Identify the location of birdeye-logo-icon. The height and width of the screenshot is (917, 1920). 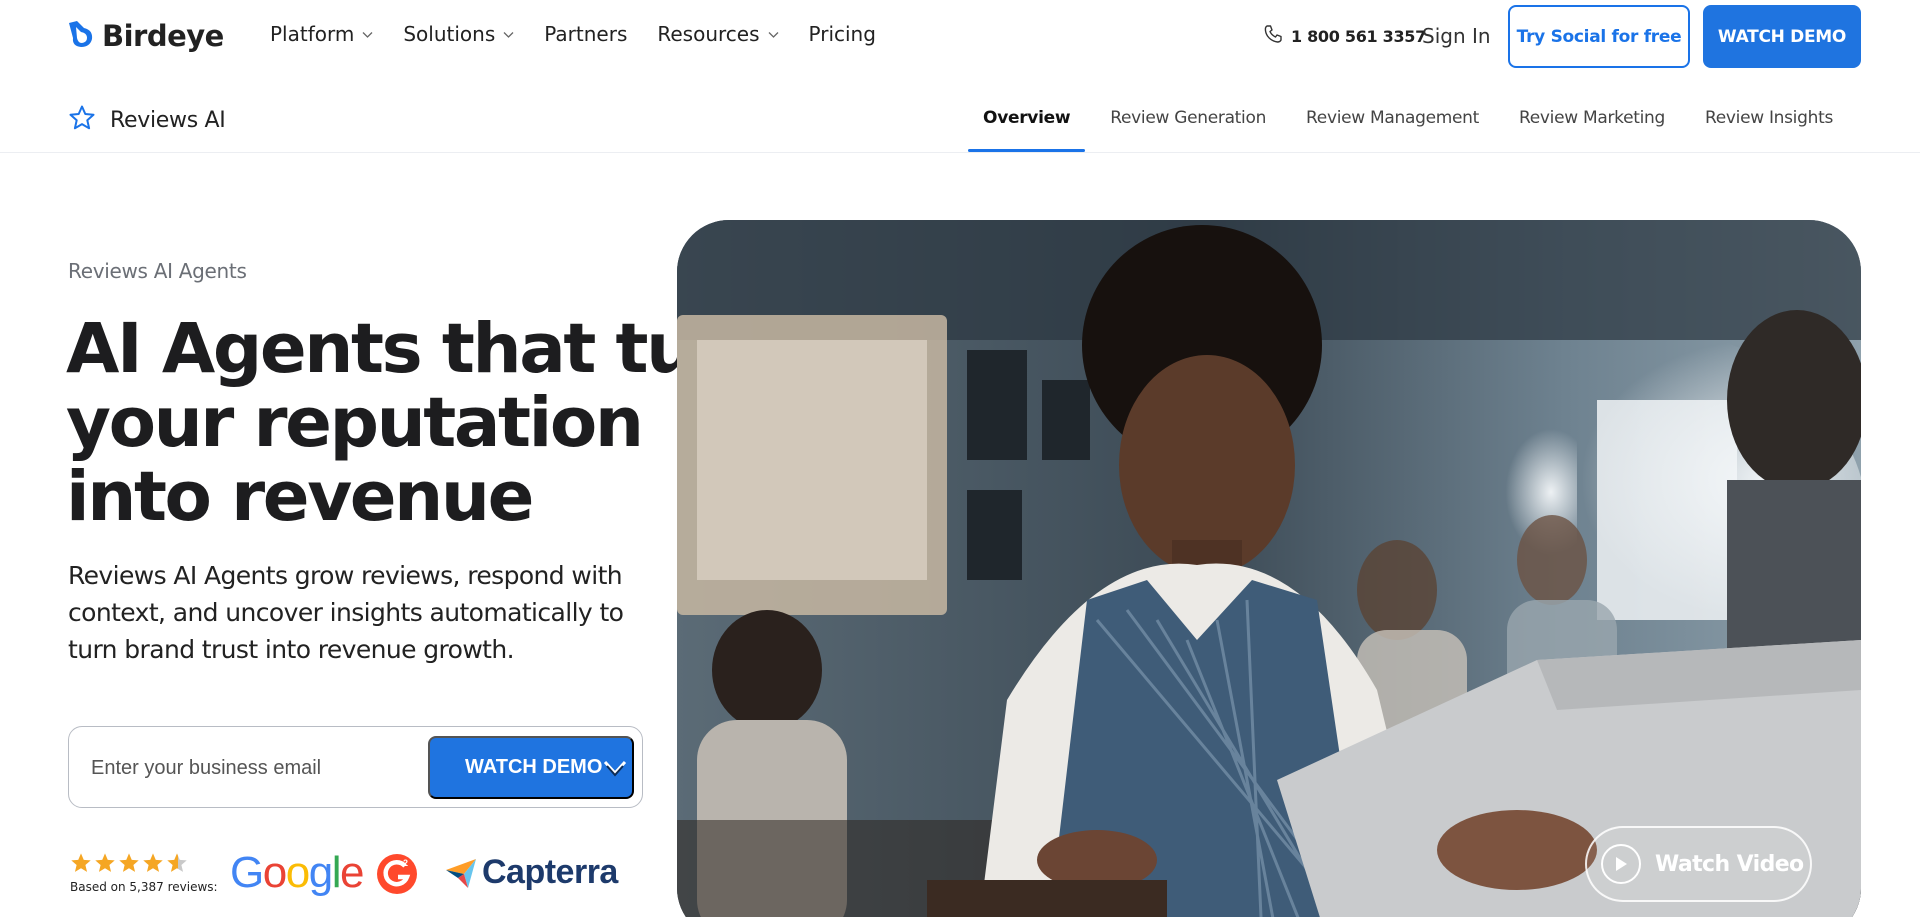
(80, 36).